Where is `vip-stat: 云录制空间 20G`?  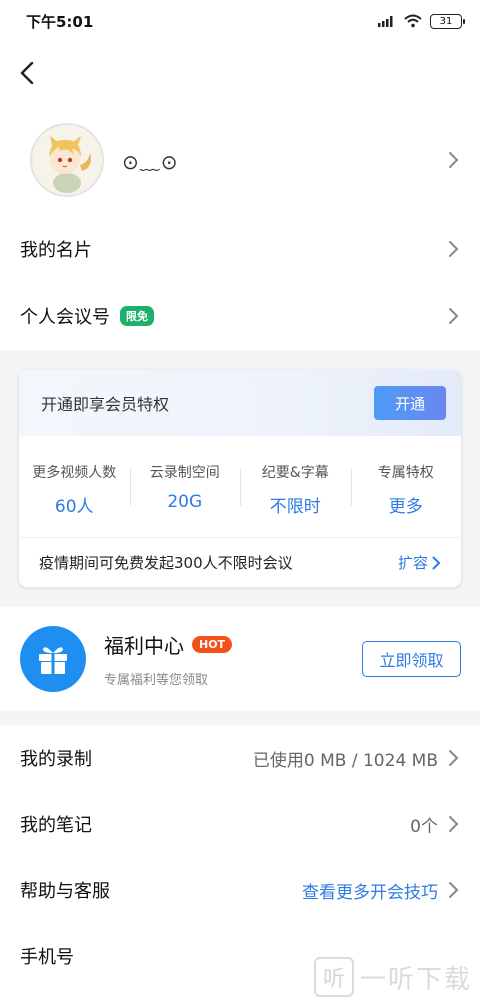 vip-stat: 云录制空间 20G is located at coordinates (185, 489).